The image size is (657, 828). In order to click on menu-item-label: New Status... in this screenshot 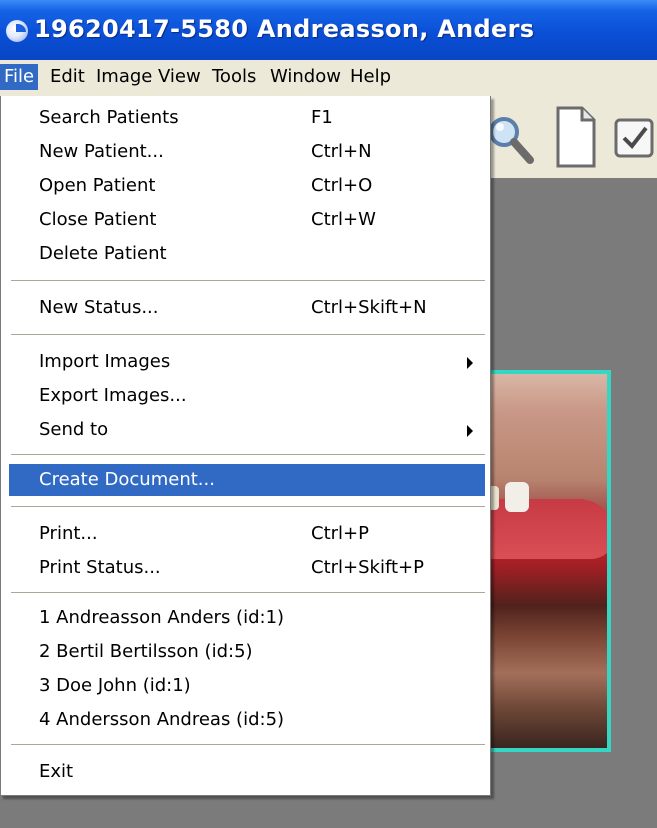, I will do `click(99, 307)`.